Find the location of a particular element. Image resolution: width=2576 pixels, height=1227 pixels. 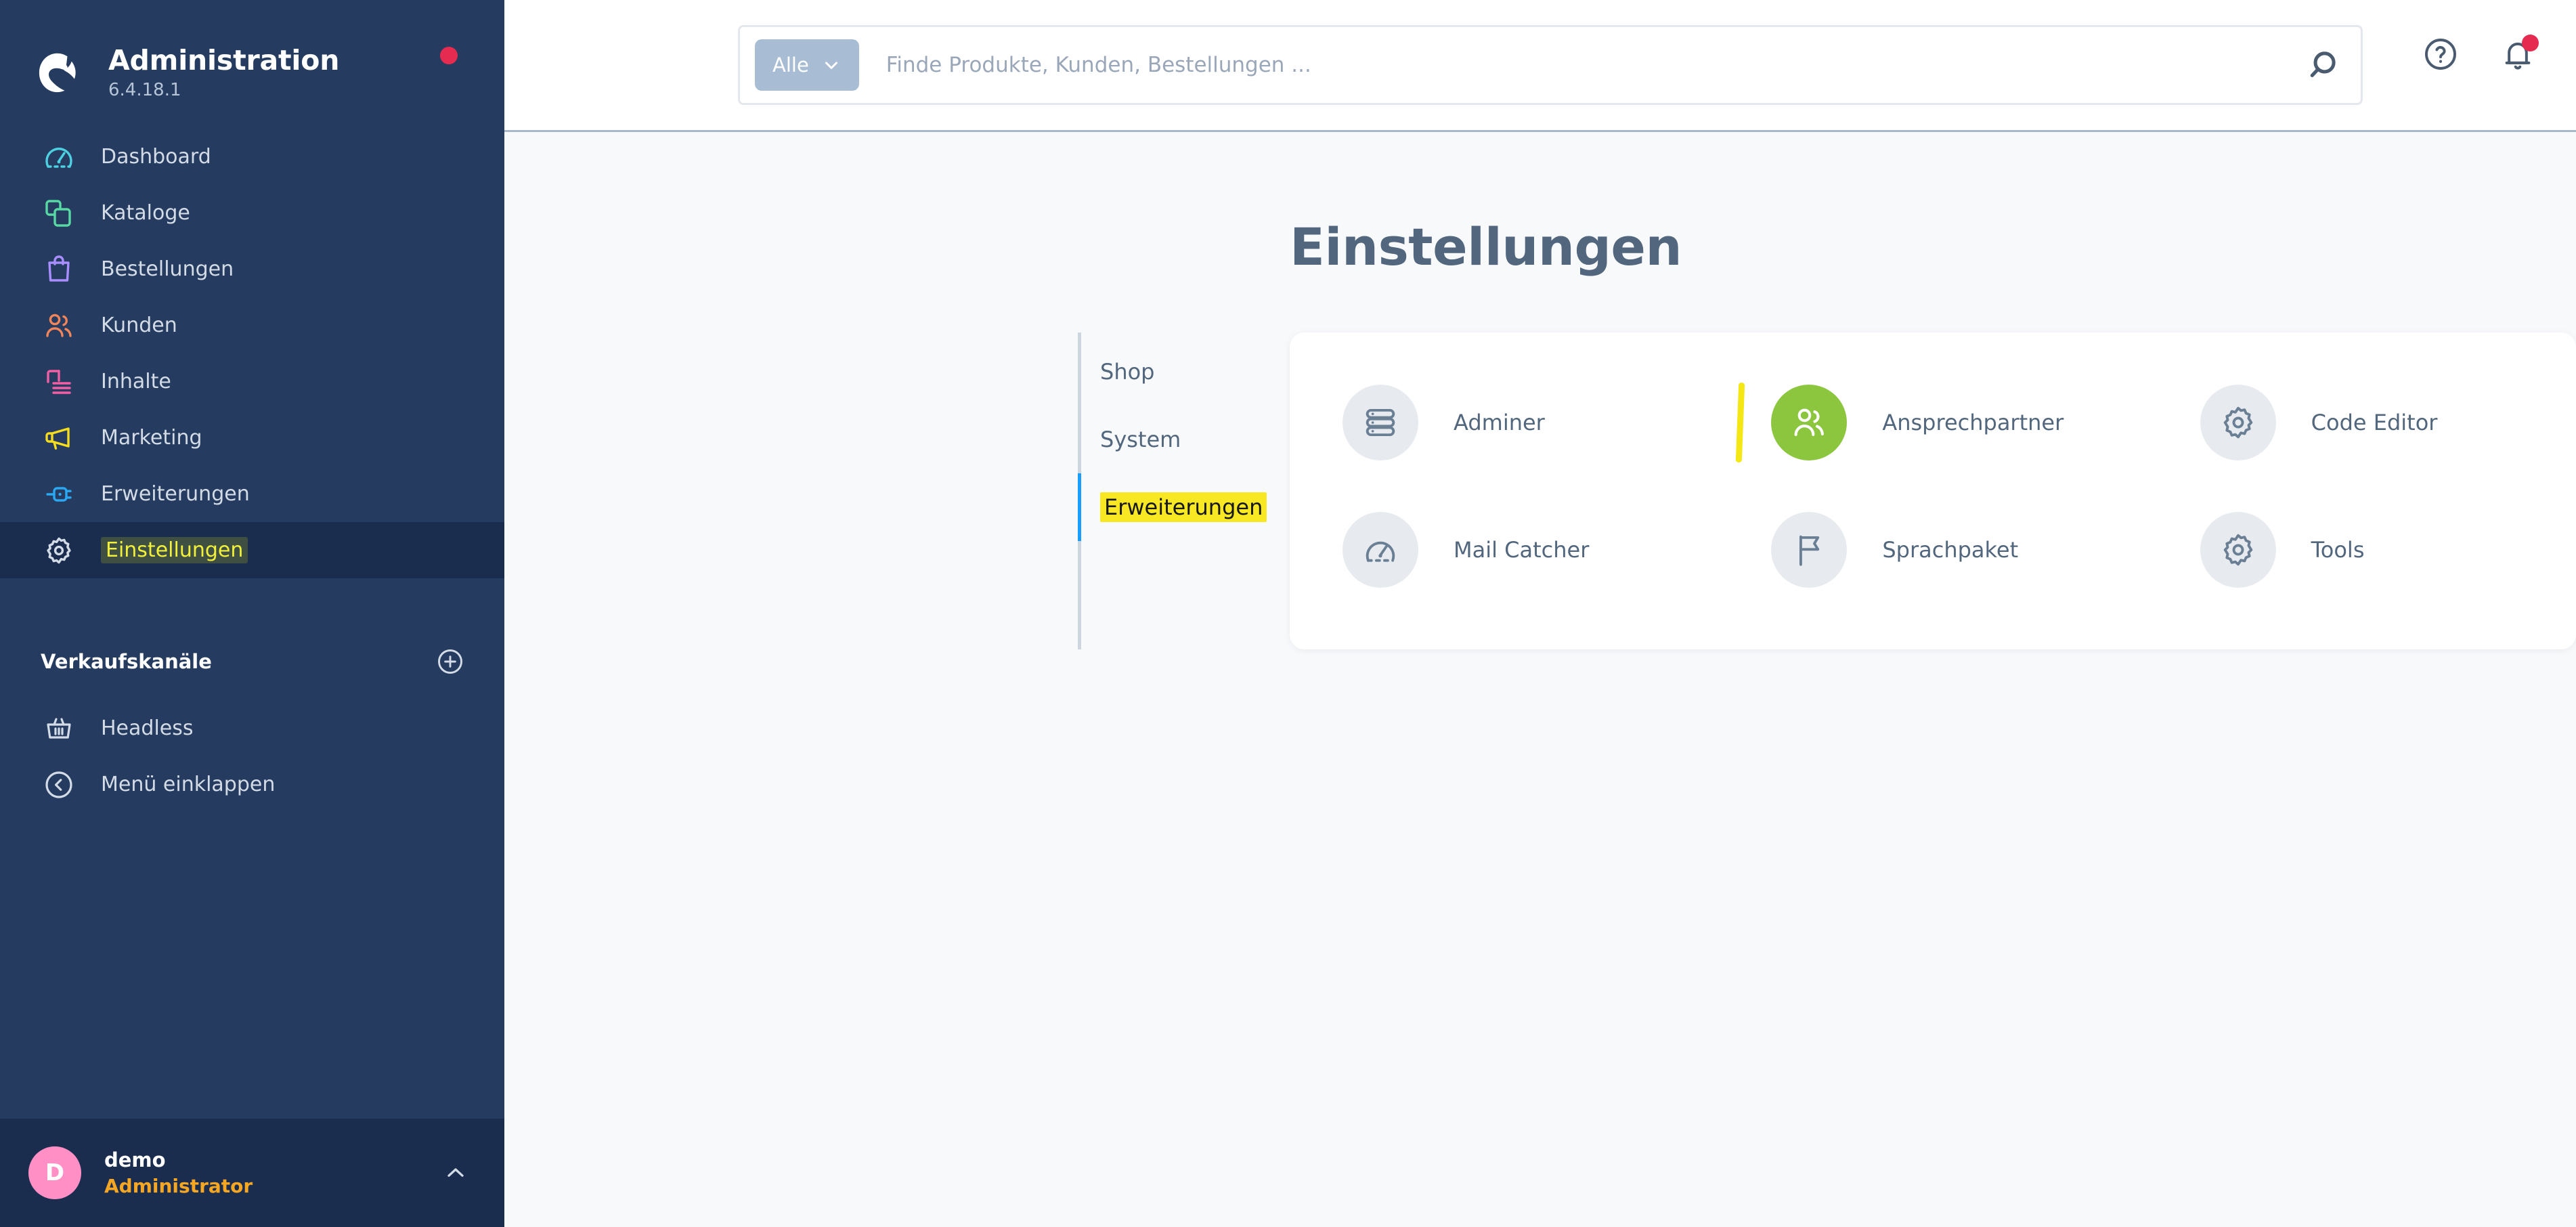

sidebar-item-label: Erweiterungen is located at coordinates (175, 494).